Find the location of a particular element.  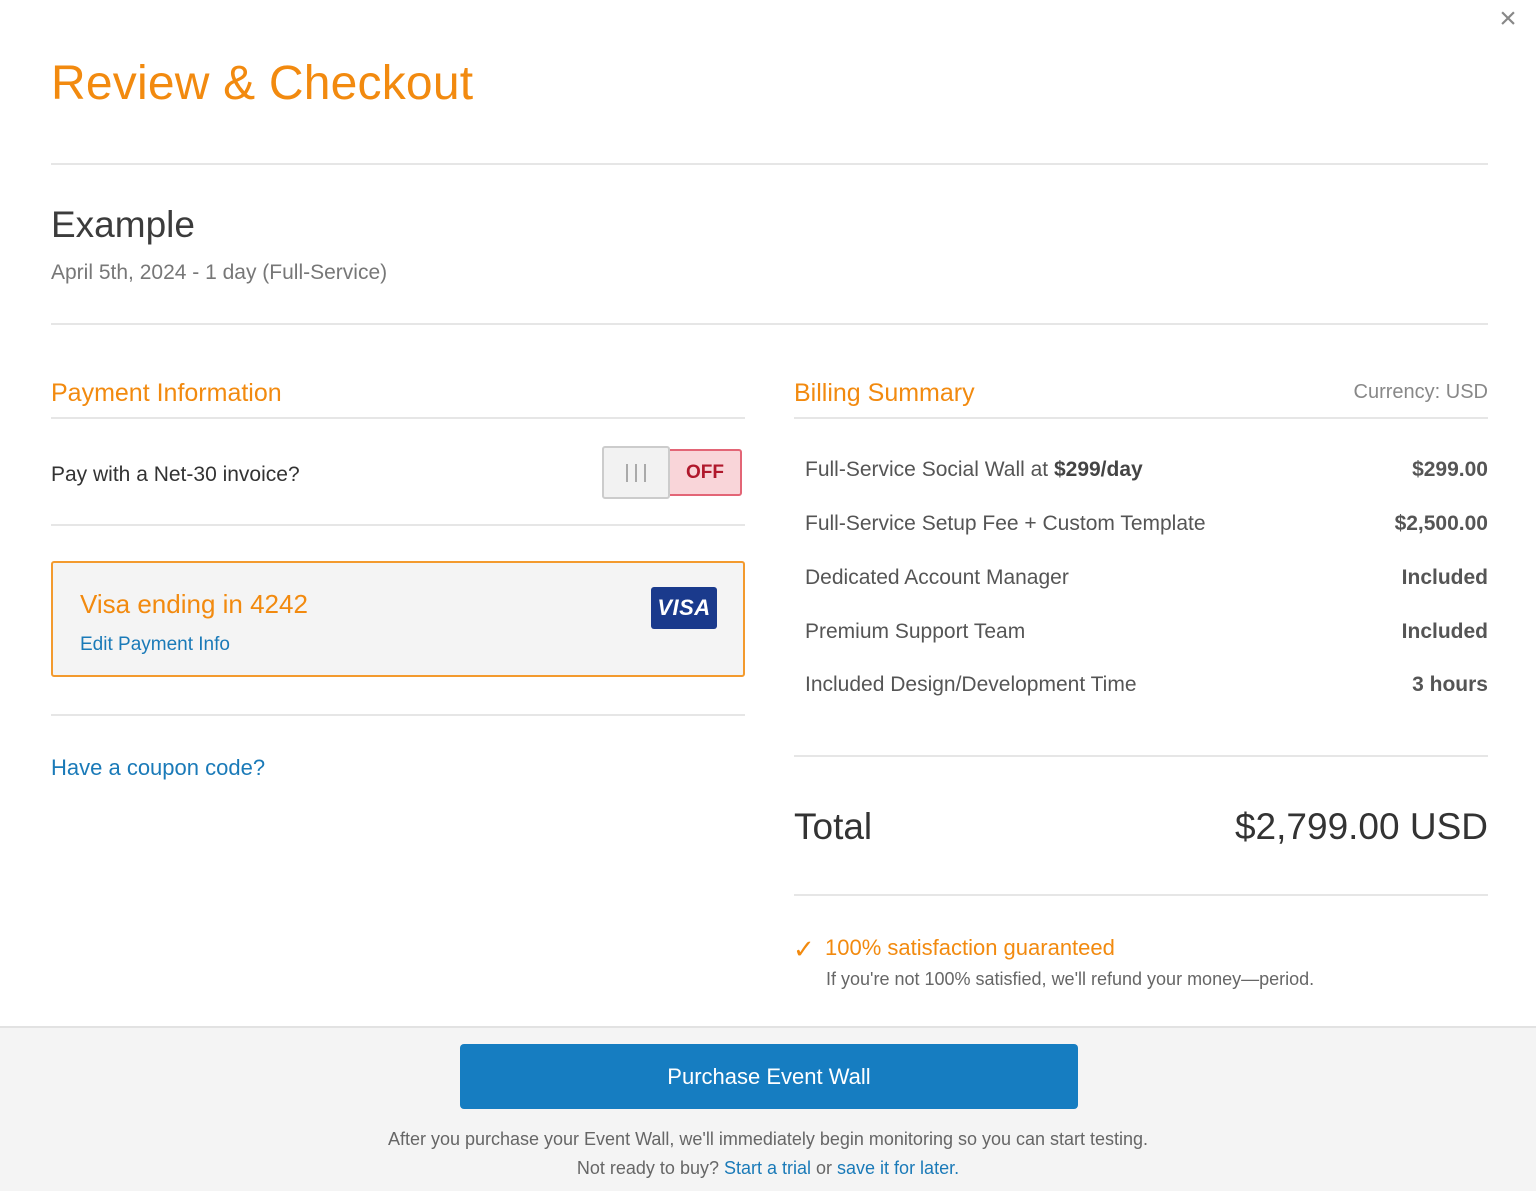

billing-item-amount: 3 hours is located at coordinates (1450, 684).